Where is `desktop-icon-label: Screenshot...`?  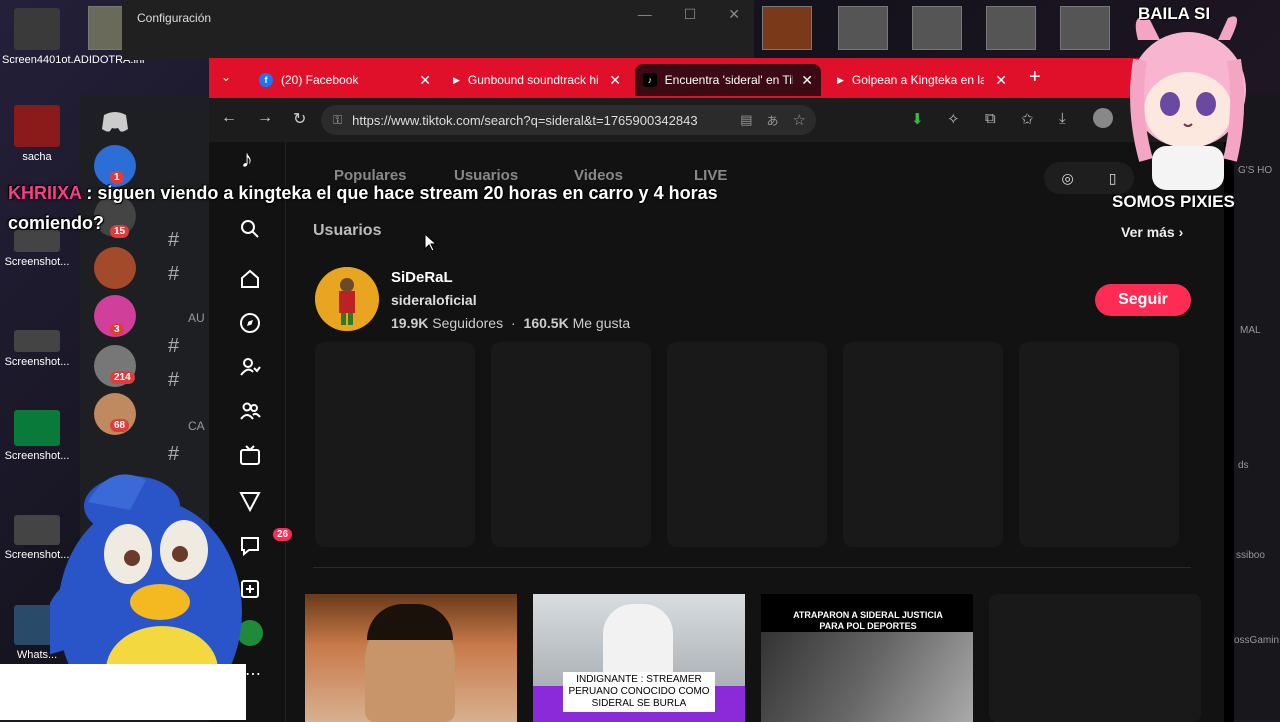 desktop-icon-label: Screenshot... is located at coordinates (37, 262).